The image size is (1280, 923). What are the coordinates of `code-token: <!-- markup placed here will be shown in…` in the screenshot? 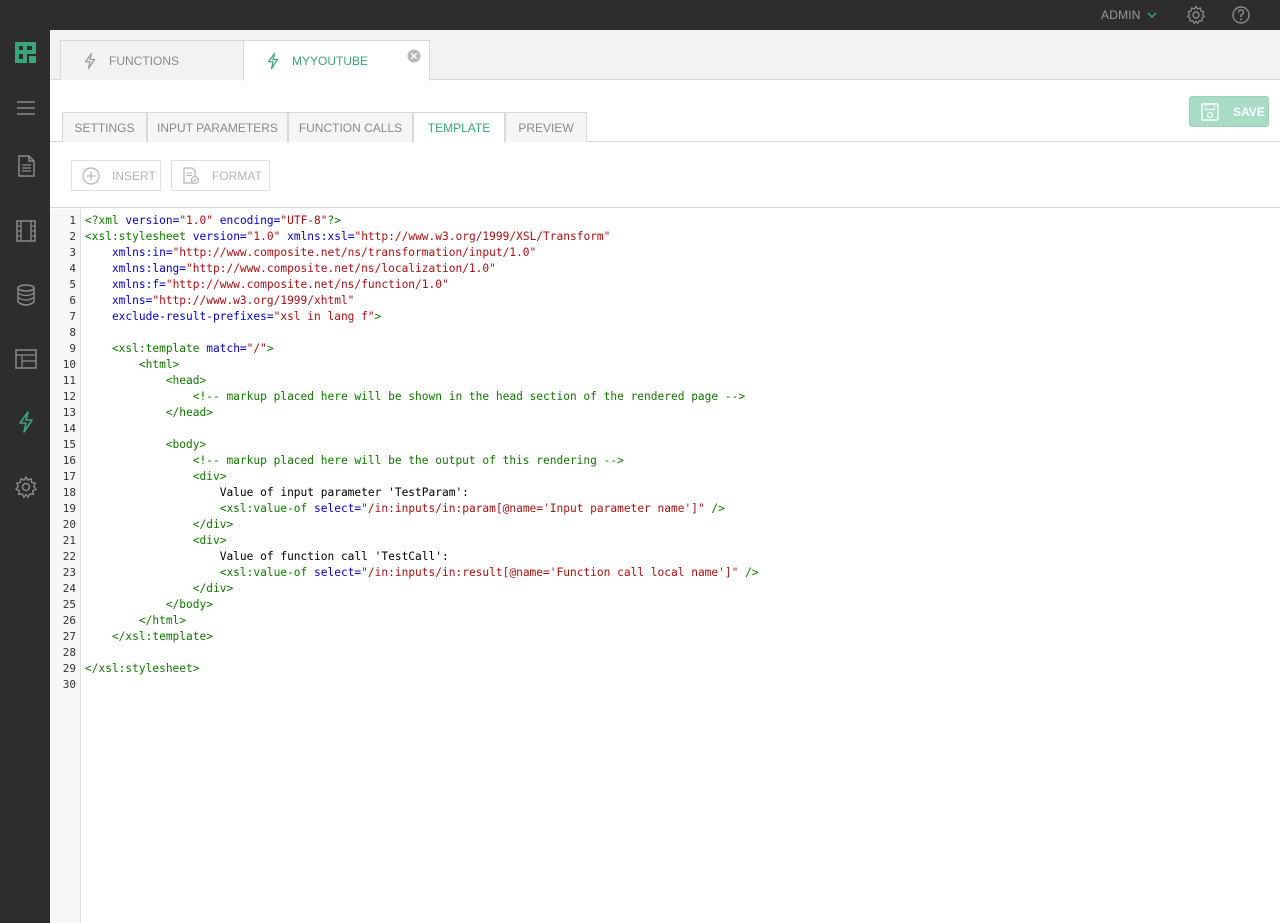 It's located at (415, 396).